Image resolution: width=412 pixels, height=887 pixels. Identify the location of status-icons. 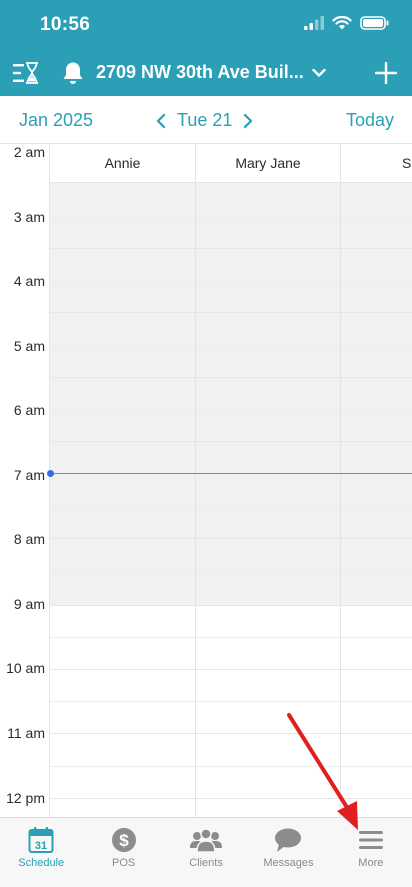
(347, 23).